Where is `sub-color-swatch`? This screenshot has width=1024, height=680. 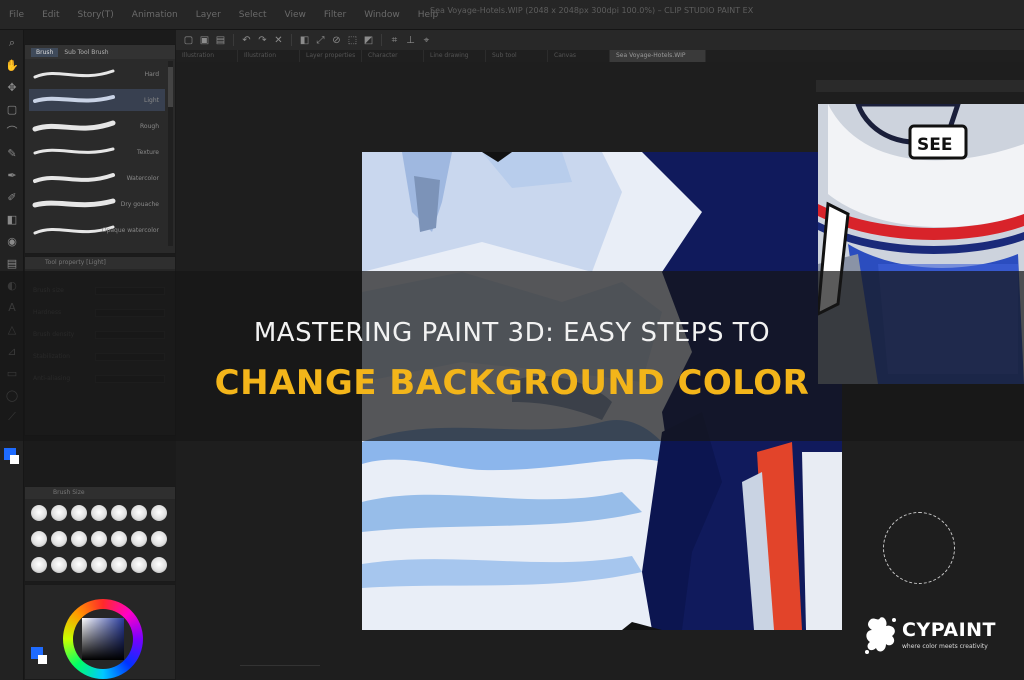 sub-color-swatch is located at coordinates (14, 459).